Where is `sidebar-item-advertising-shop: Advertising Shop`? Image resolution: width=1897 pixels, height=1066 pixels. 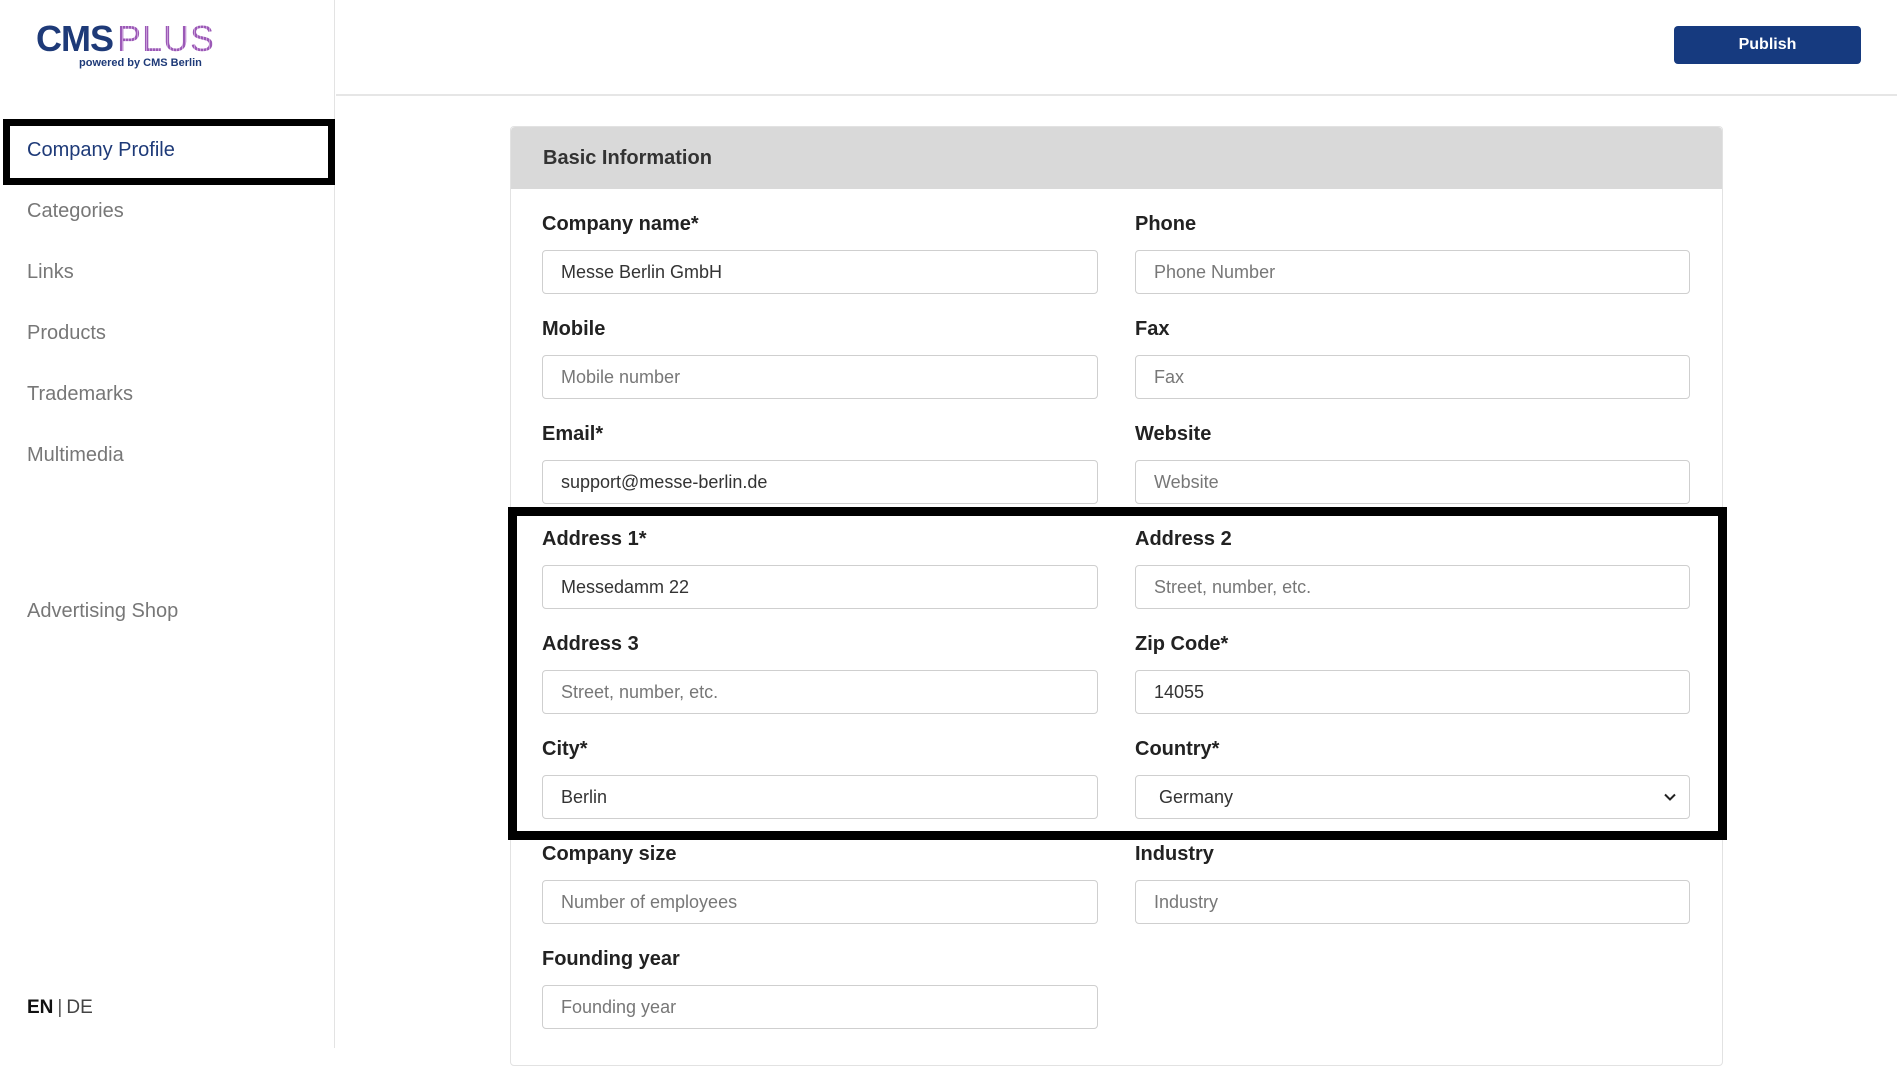
sidebar-item-advertising-shop: Advertising Shop is located at coordinates (102, 611).